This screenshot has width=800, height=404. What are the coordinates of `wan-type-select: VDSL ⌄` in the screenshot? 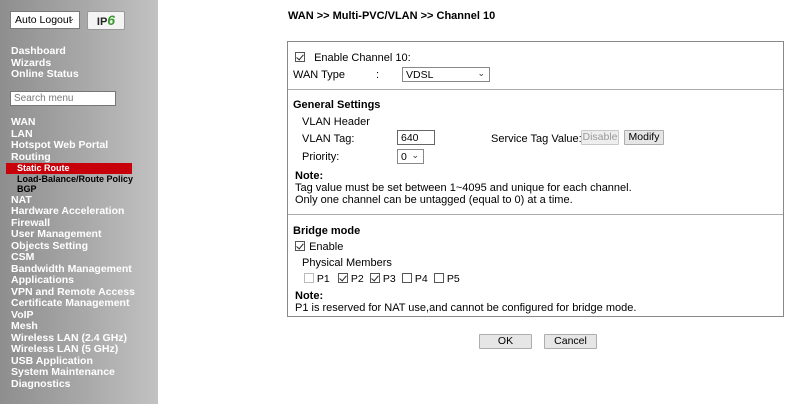 It's located at (446, 74).